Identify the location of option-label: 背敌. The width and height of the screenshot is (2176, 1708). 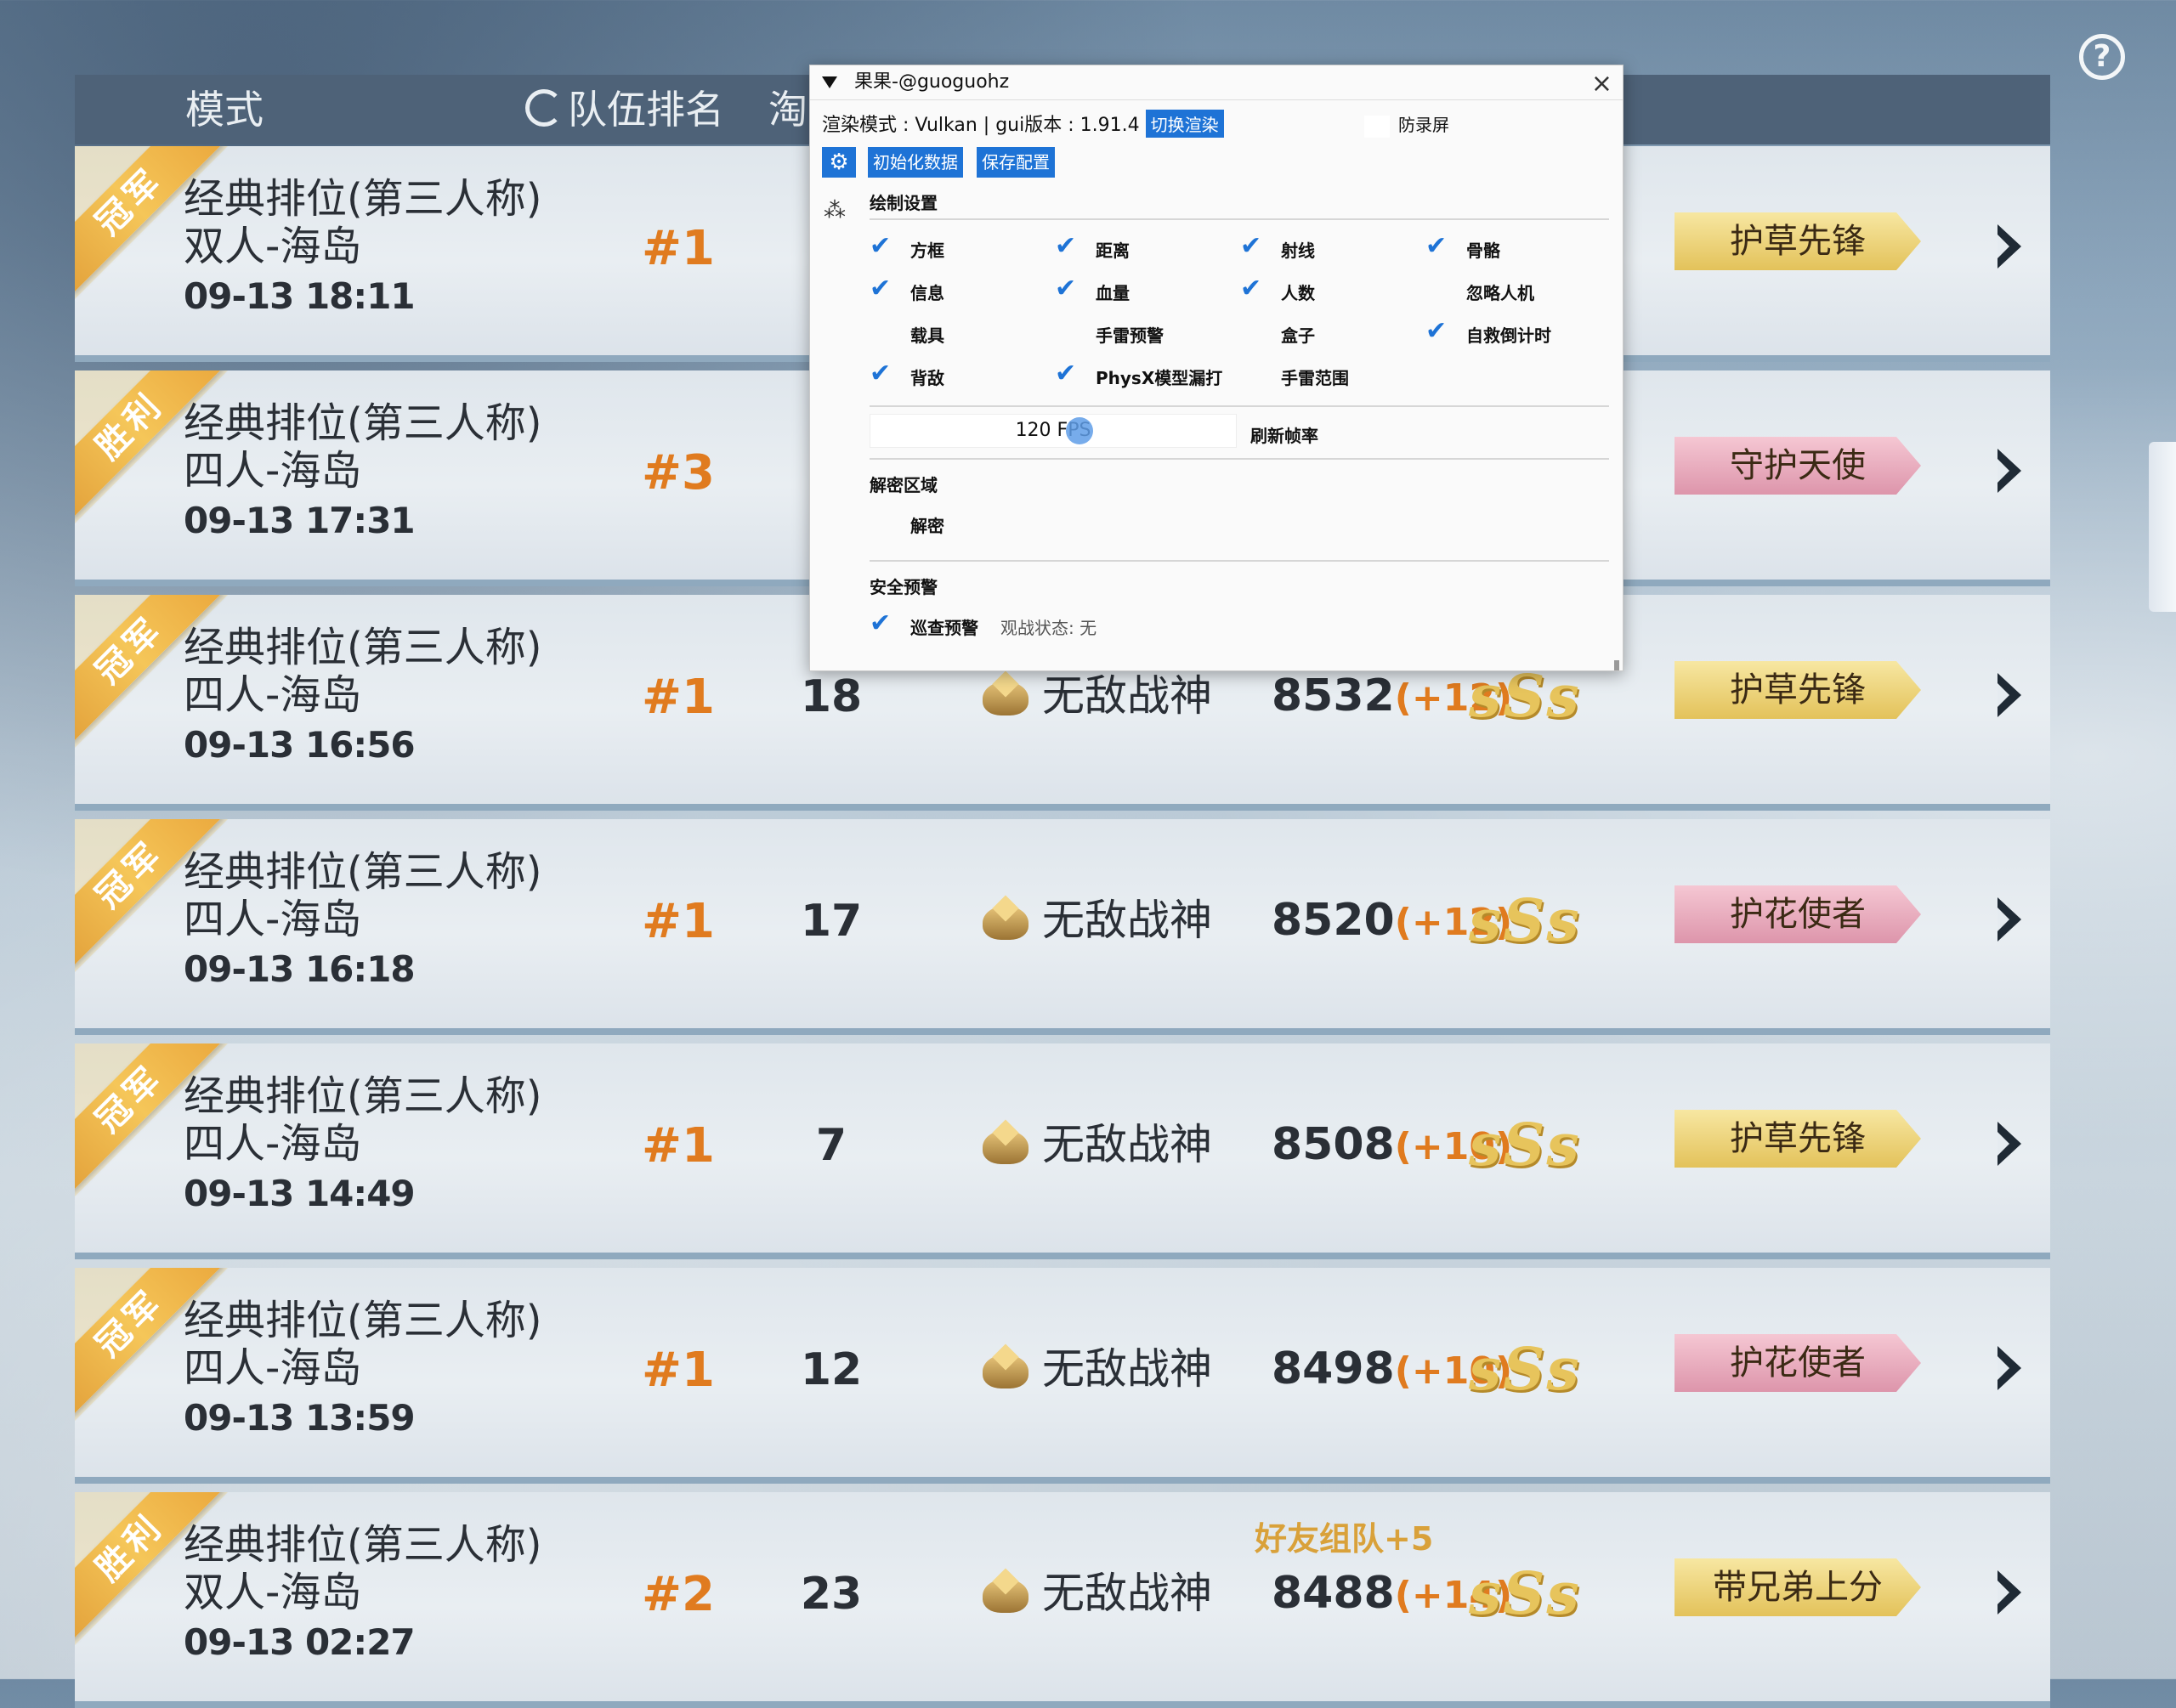
(927, 378).